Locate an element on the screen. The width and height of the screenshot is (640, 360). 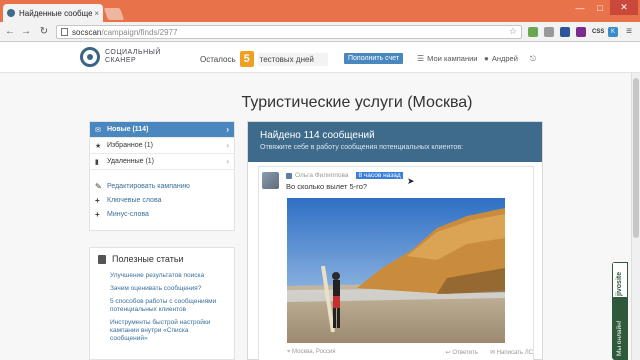
css-extension-icon: CSS is located at coordinates (598, 32).